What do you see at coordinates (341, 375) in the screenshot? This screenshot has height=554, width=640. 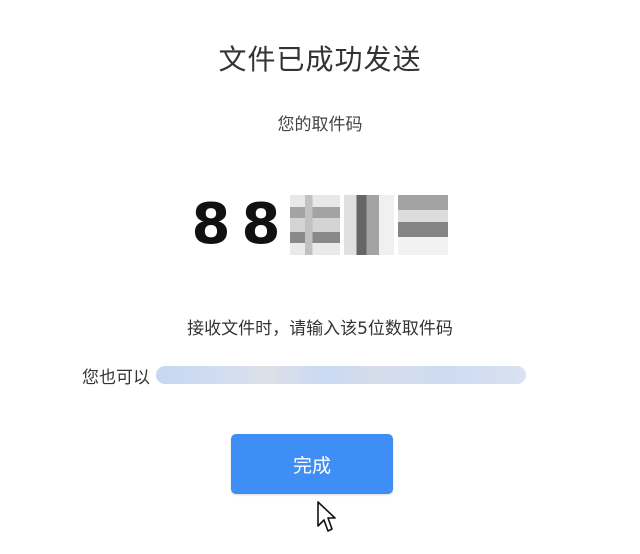 I see `redacted-link` at bounding box center [341, 375].